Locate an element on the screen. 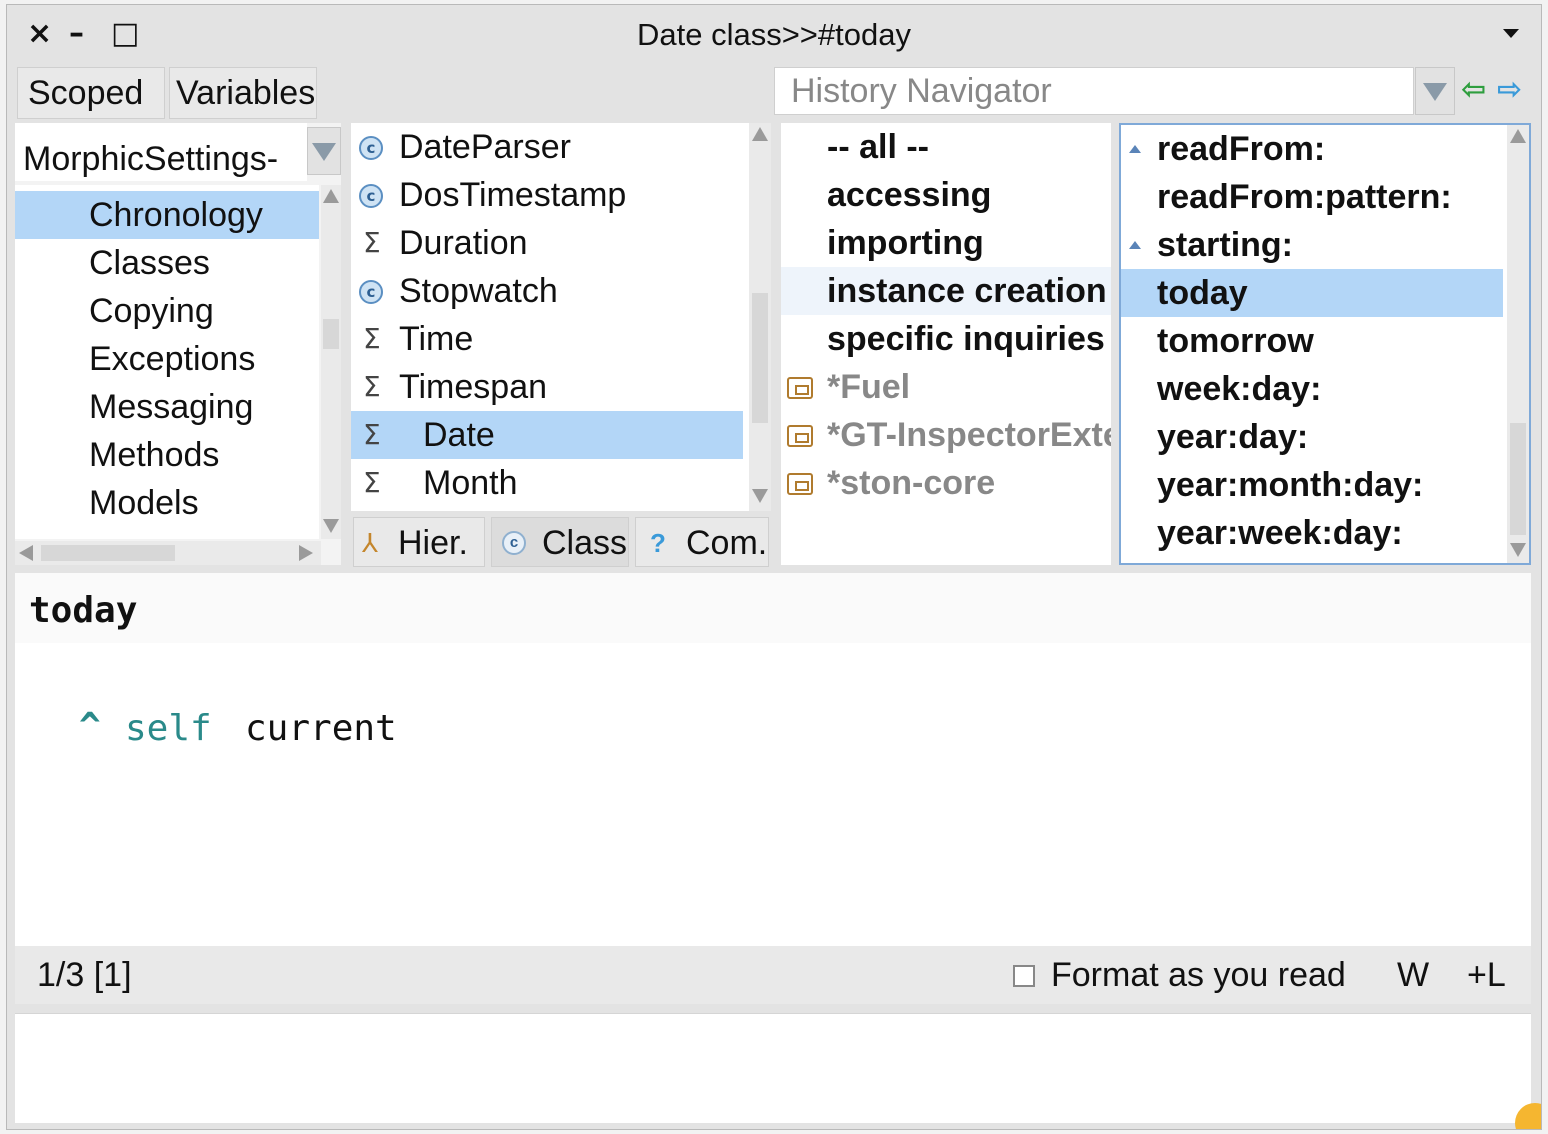 The image size is (1548, 1134). method-vertical-scrollbar is located at coordinates (1518, 344).